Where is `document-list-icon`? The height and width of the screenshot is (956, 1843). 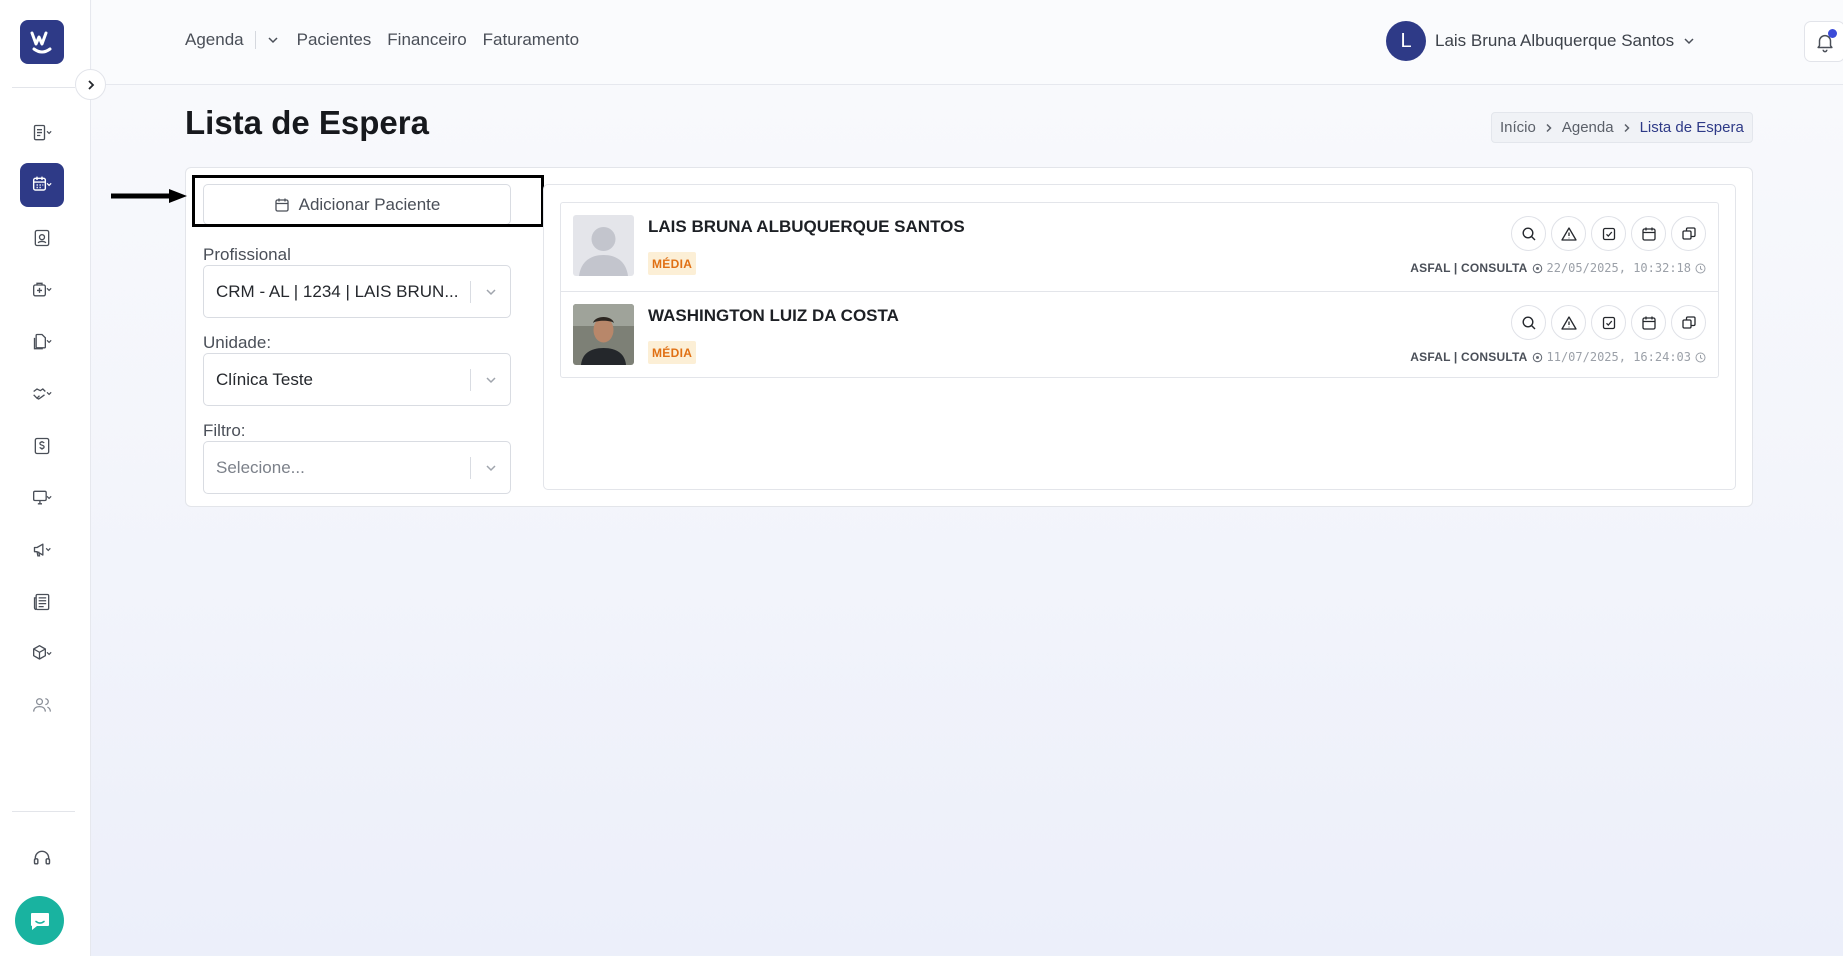
document-list-icon is located at coordinates (42, 132).